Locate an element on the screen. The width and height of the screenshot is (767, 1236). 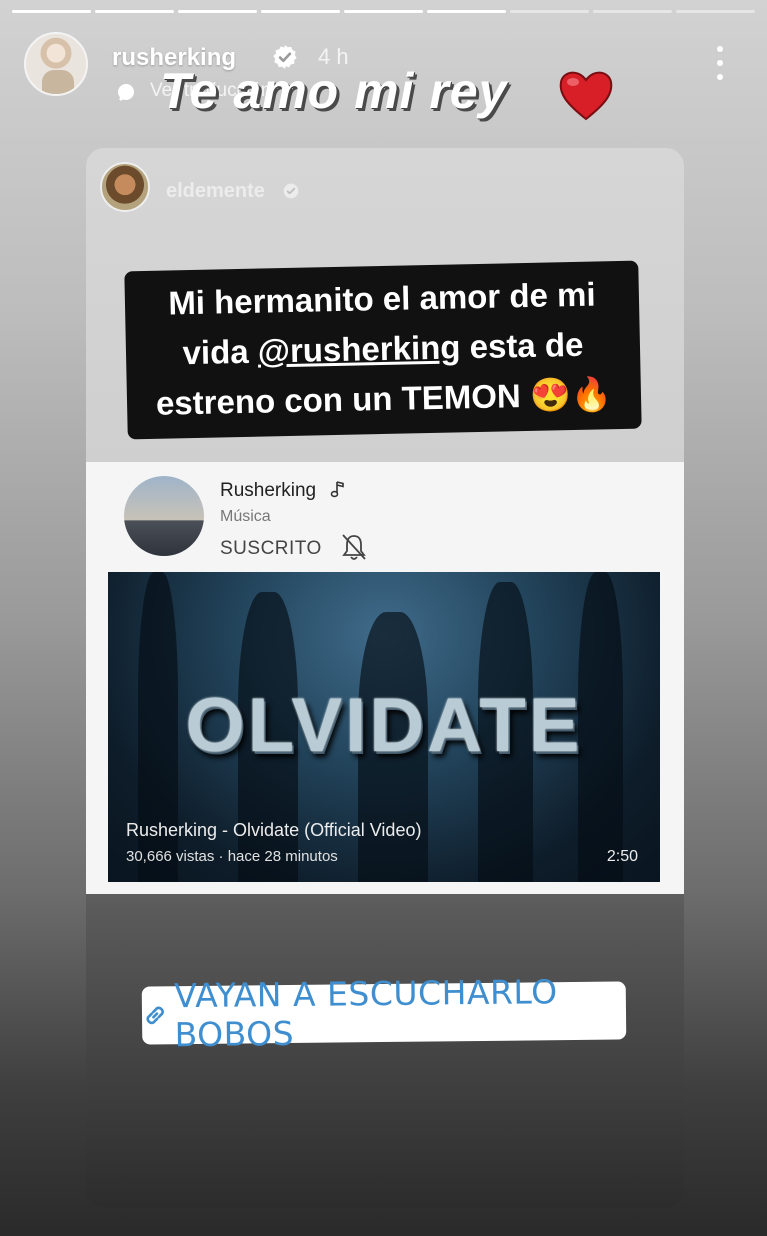
bell-off-icon is located at coordinates (354, 547).